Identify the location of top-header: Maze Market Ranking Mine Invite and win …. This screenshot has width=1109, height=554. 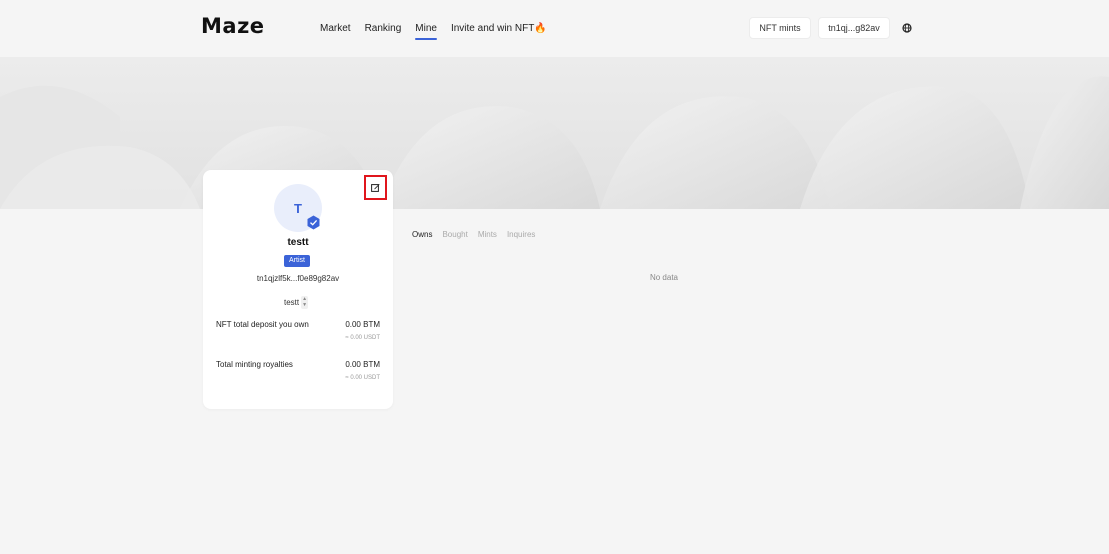
(554, 28).